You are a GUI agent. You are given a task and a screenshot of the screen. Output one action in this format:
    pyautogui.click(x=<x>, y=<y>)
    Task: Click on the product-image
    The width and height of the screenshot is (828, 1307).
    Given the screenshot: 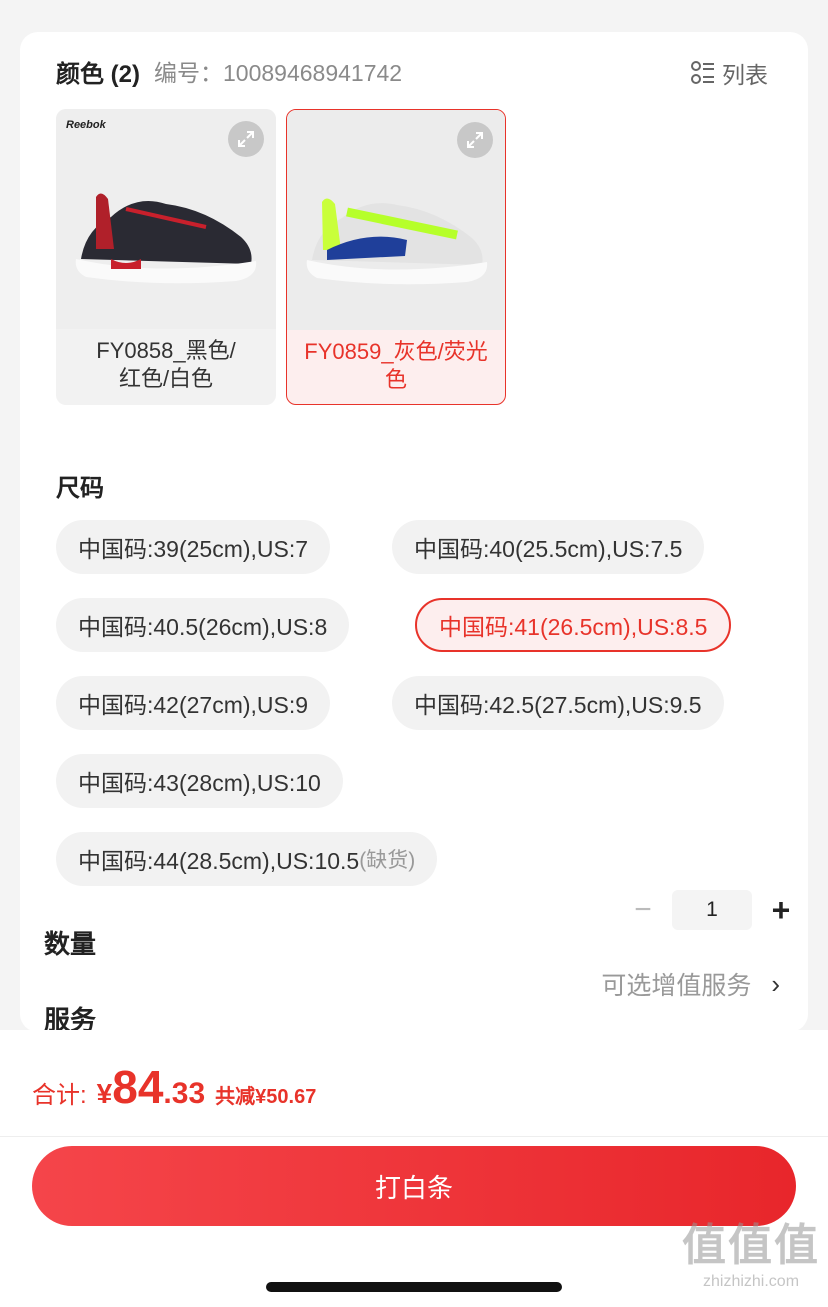 What is the action you would take?
    pyautogui.click(x=396, y=220)
    